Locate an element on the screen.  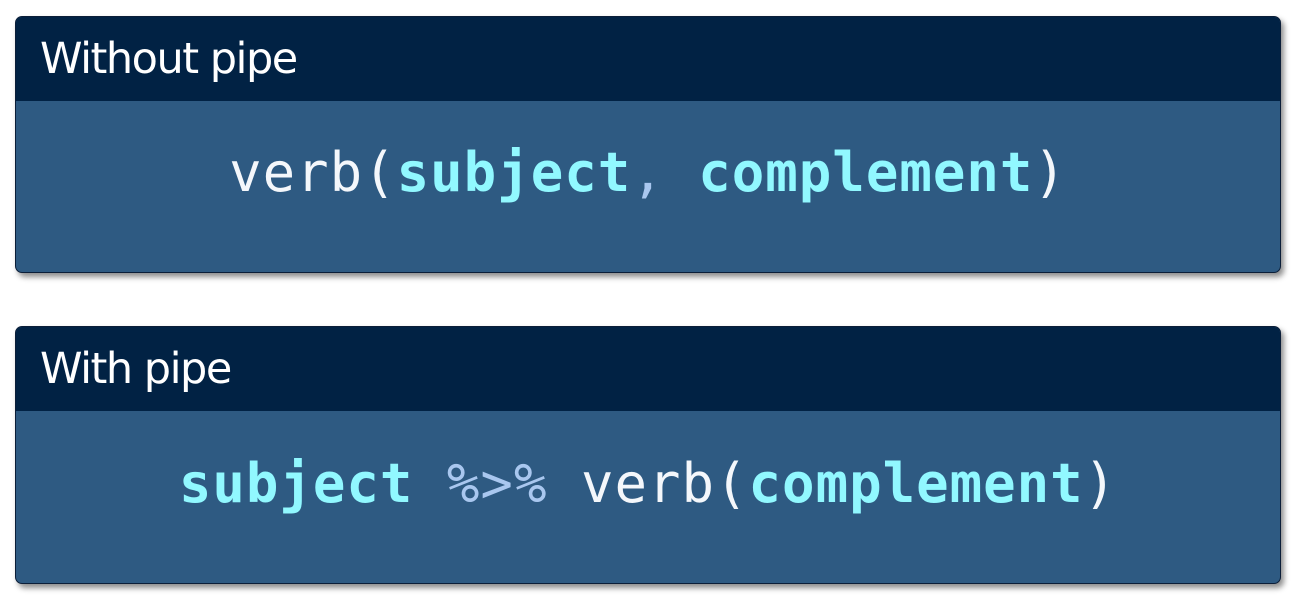
without-pipe-code: verb(subject, complement) is located at coordinates (648, 172).